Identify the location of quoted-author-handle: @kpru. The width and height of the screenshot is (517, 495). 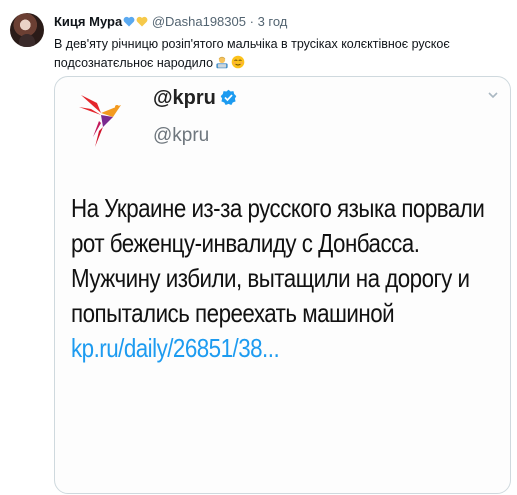
(181, 135).